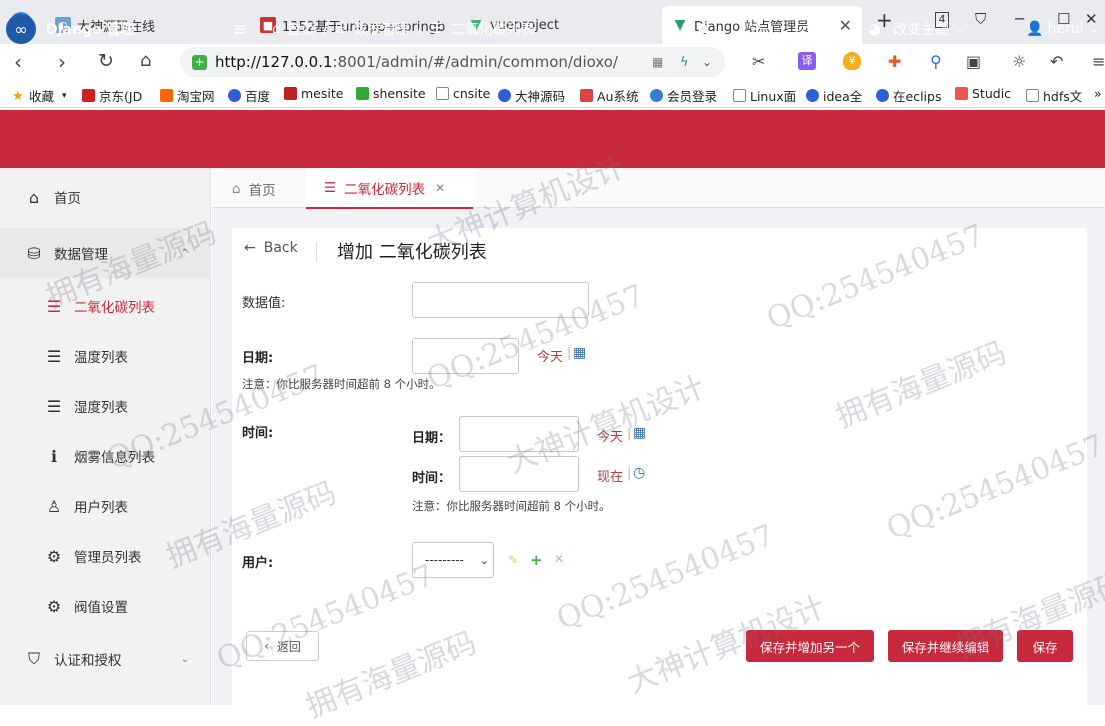 This screenshot has height=726, width=1105. Describe the element at coordinates (531, 95) in the screenshot. I see `bookmark-item: 大神源码` at that location.